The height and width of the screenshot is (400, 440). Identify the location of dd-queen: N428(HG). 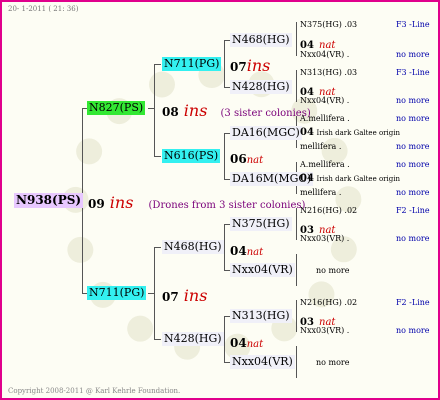
(193, 339).